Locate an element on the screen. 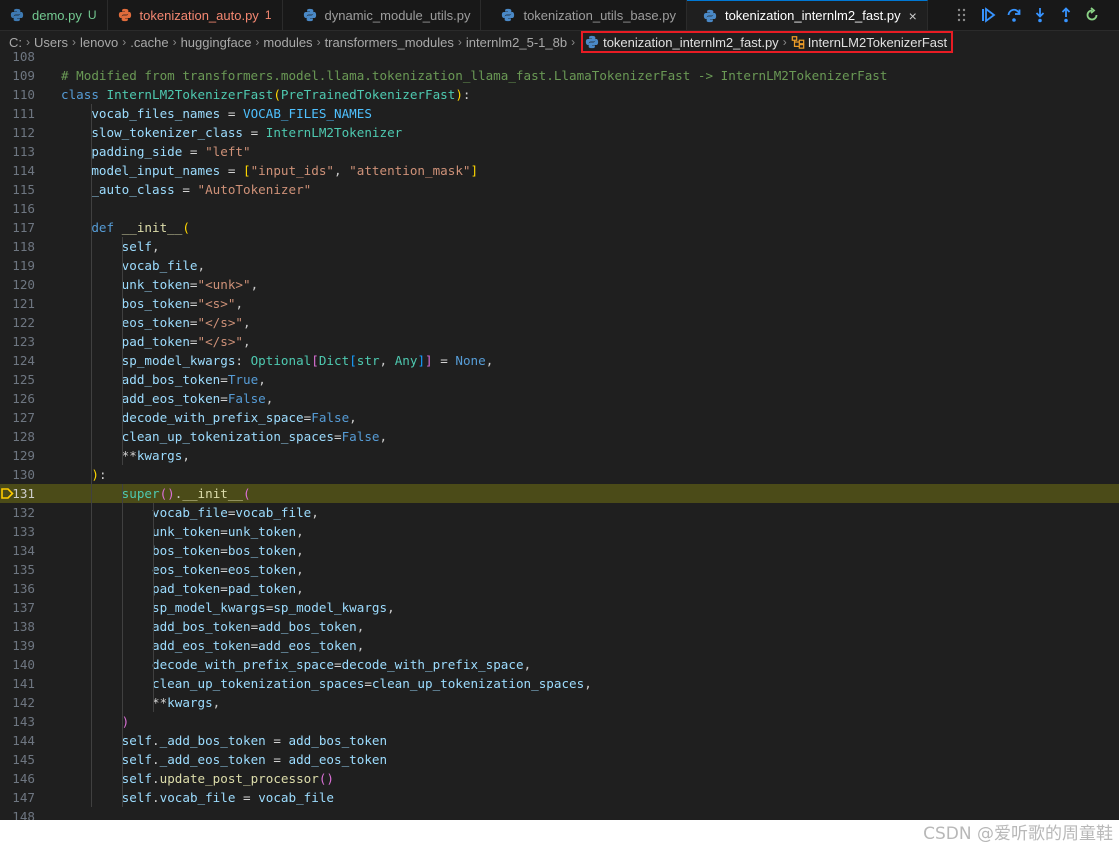  line-number: 144 is located at coordinates (17, 740).